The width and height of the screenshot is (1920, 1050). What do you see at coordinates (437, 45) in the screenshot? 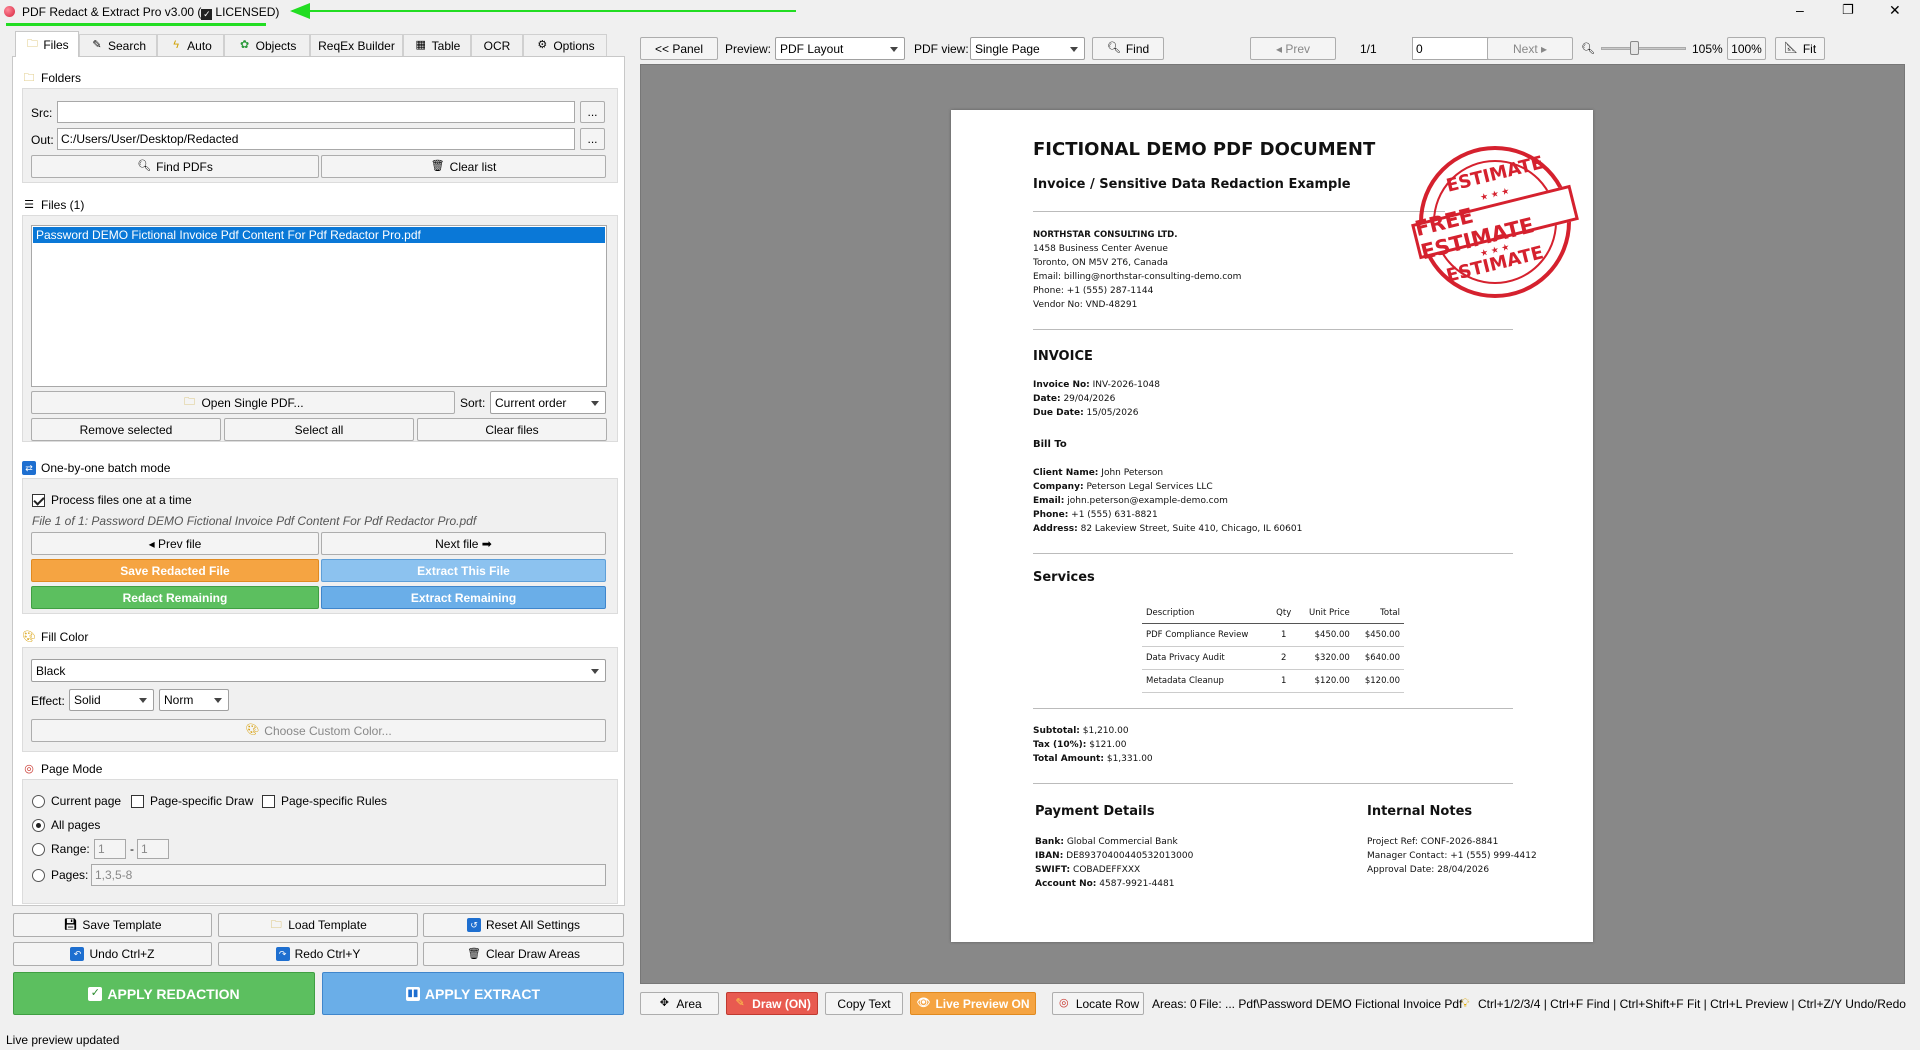
I see `tab-table: ▦ Table` at bounding box center [437, 45].